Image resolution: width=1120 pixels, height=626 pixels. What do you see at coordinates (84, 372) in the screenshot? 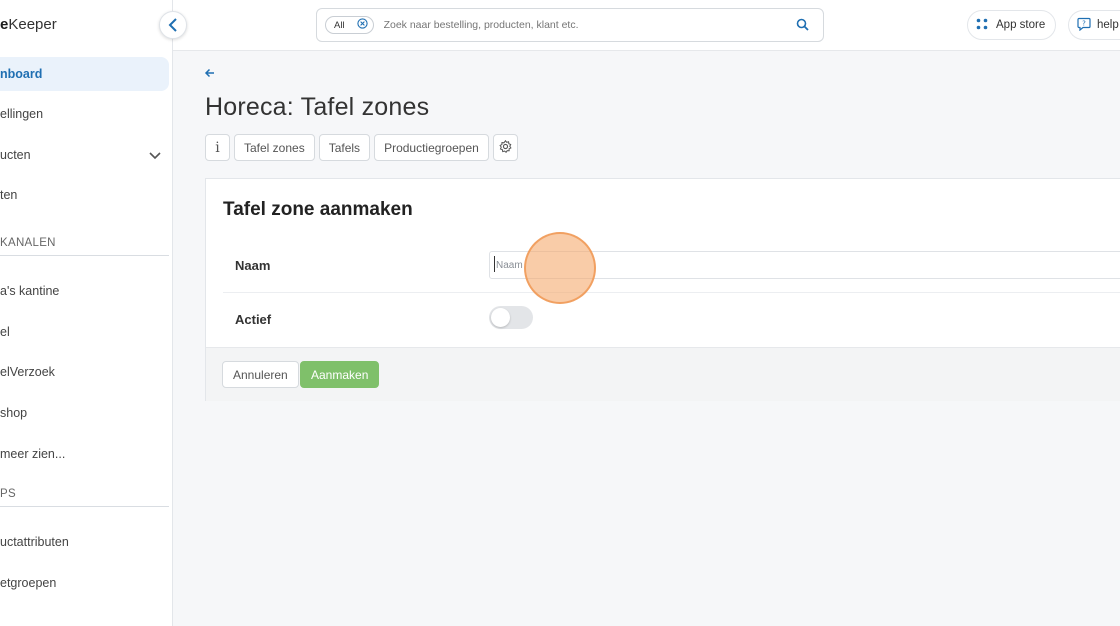
I see `sidebar-item-tafelverzoek: elVerzoek` at bounding box center [84, 372].